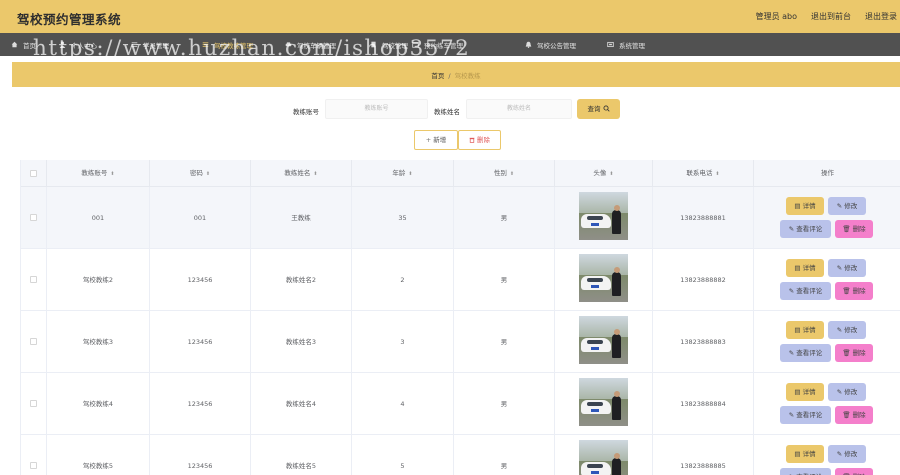 This screenshot has width=900, height=475. What do you see at coordinates (703, 404) in the screenshot?
I see `cell-phone: 13823888884` at bounding box center [703, 404].